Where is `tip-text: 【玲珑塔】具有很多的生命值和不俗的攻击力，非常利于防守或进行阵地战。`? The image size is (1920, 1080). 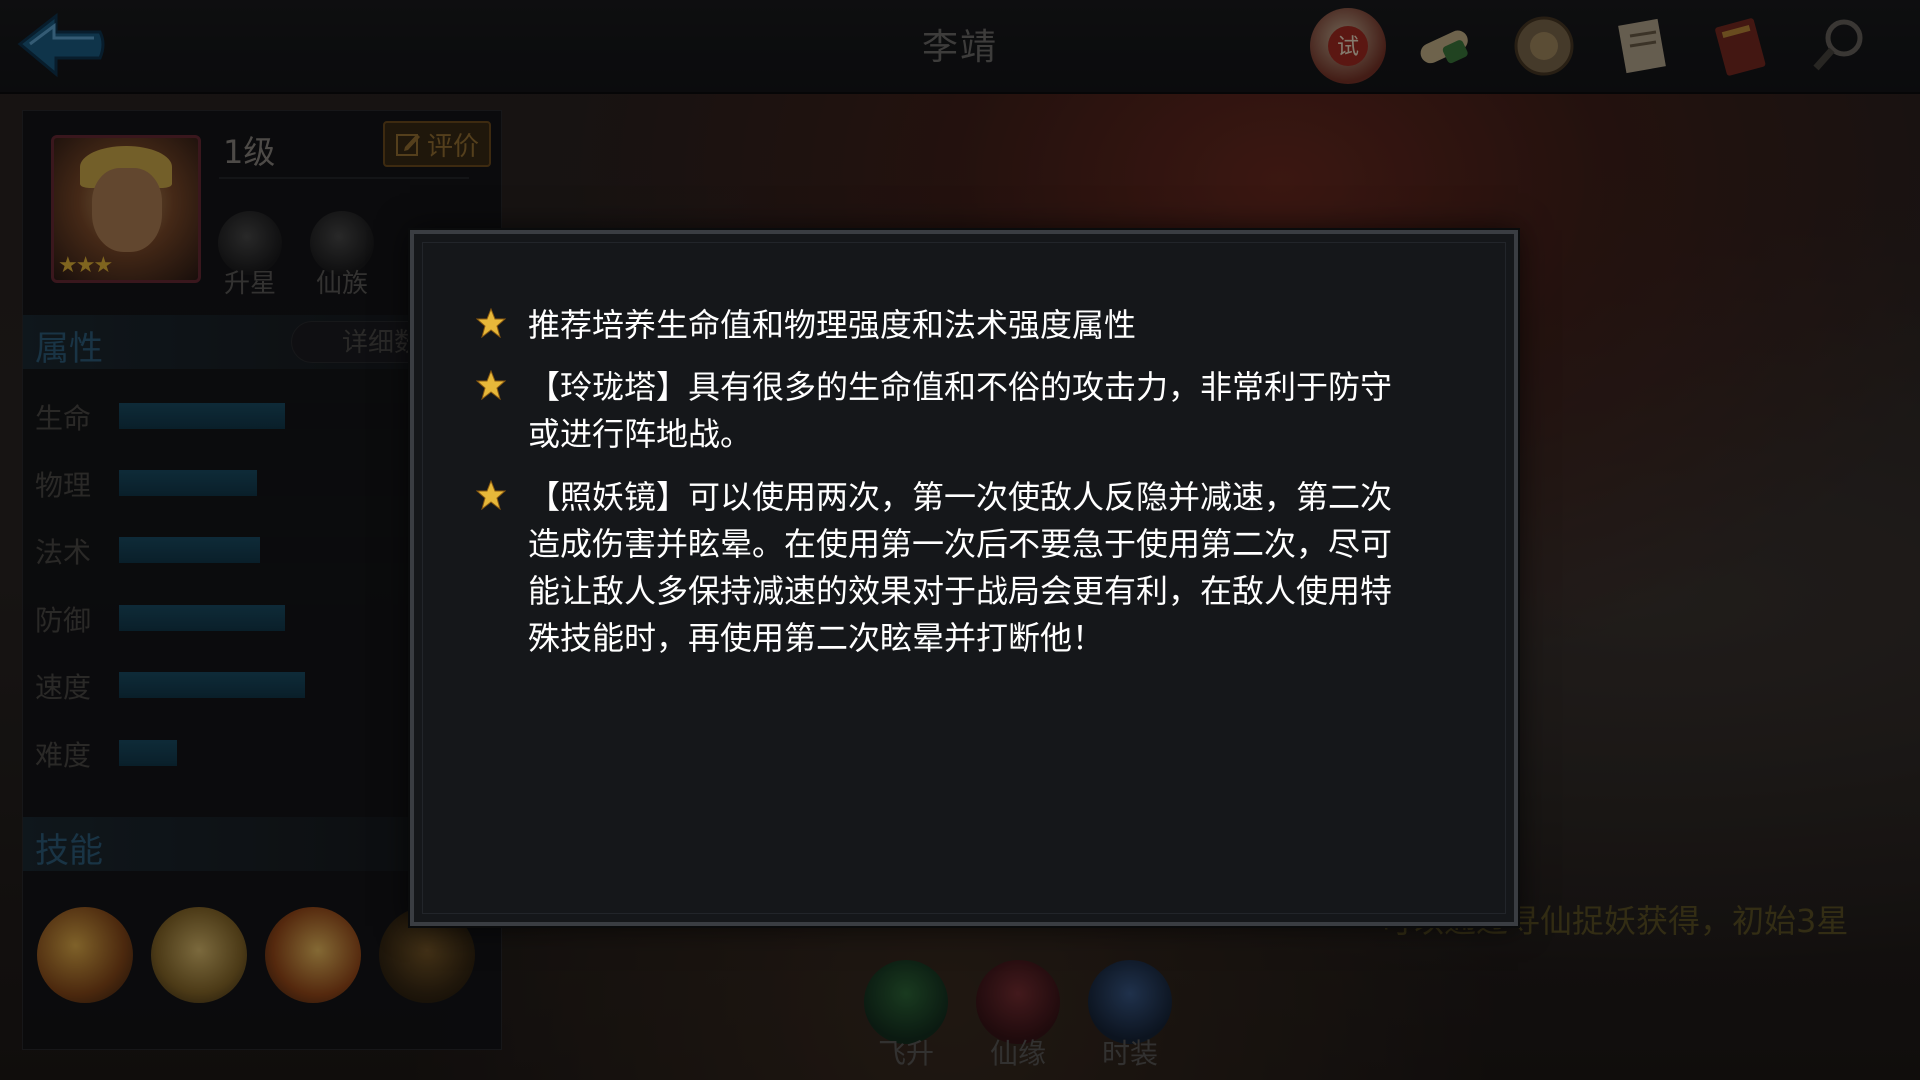 tip-text: 【玲珑塔】具有很多的生命值和不俗的攻击力，非常利于防守或进行阵地战。 is located at coordinates (960, 410).